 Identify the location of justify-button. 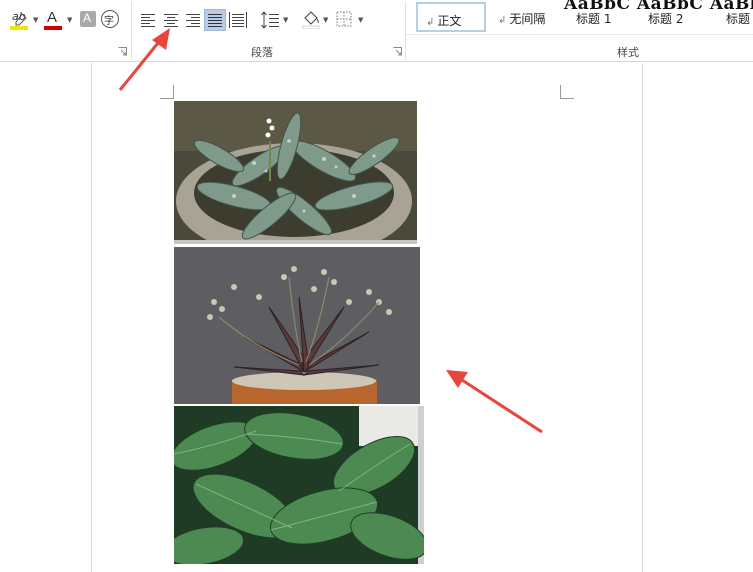
(215, 20).